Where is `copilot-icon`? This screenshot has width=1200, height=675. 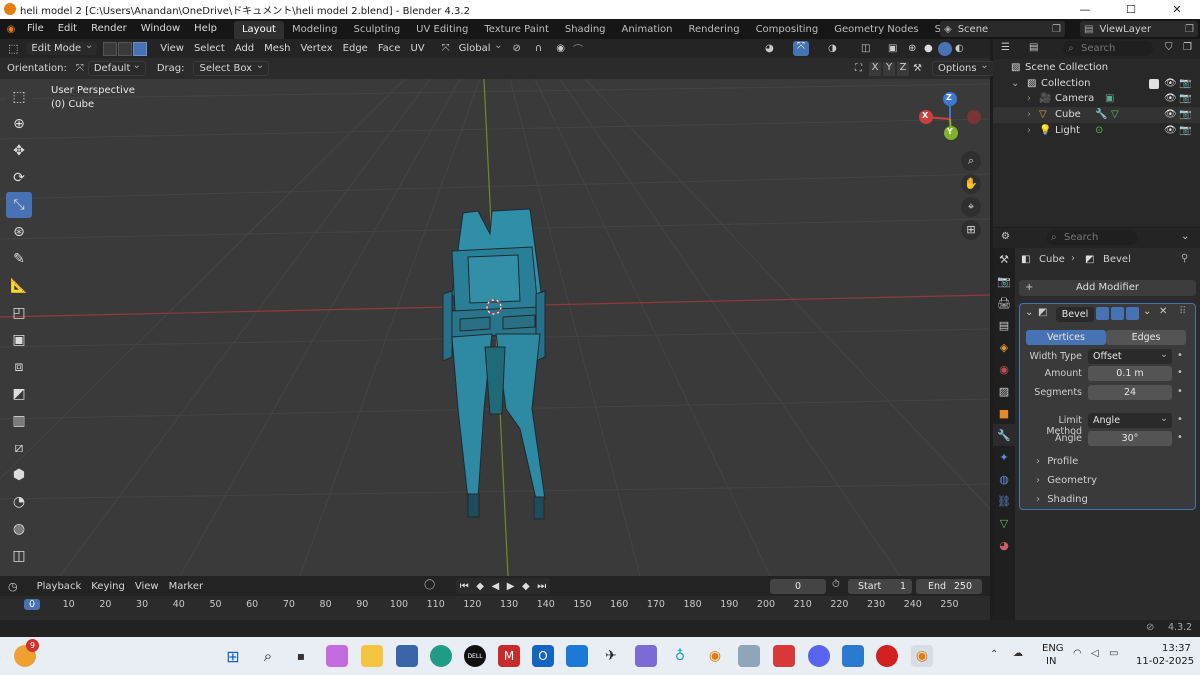 copilot-icon is located at coordinates (337, 656).